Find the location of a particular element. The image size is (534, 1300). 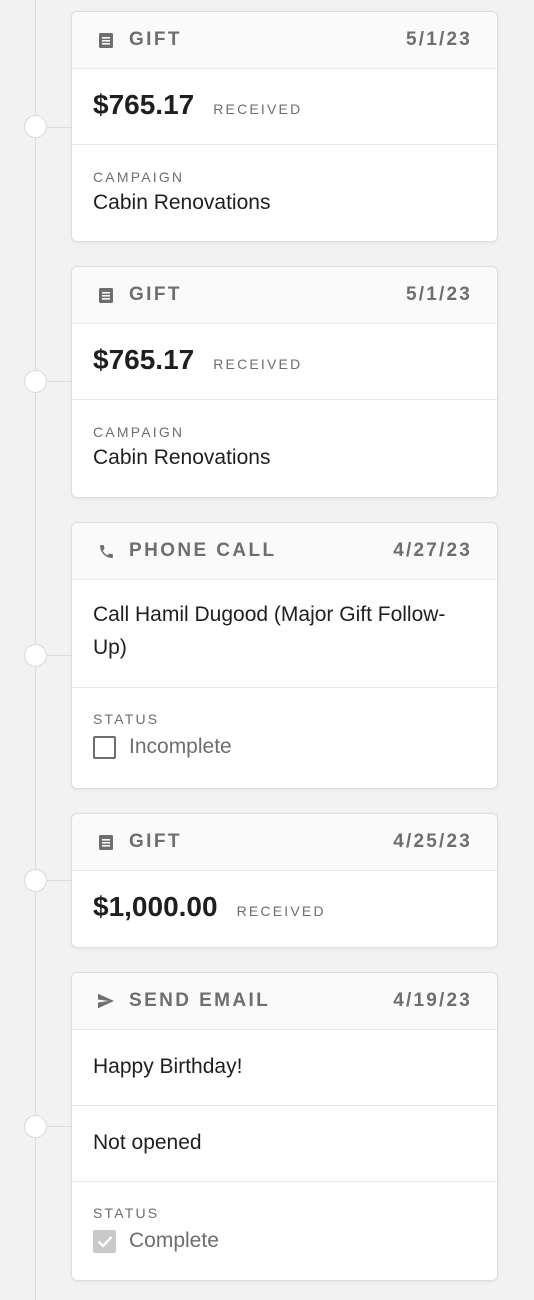

activity-date: 4/25/23 is located at coordinates (432, 841).